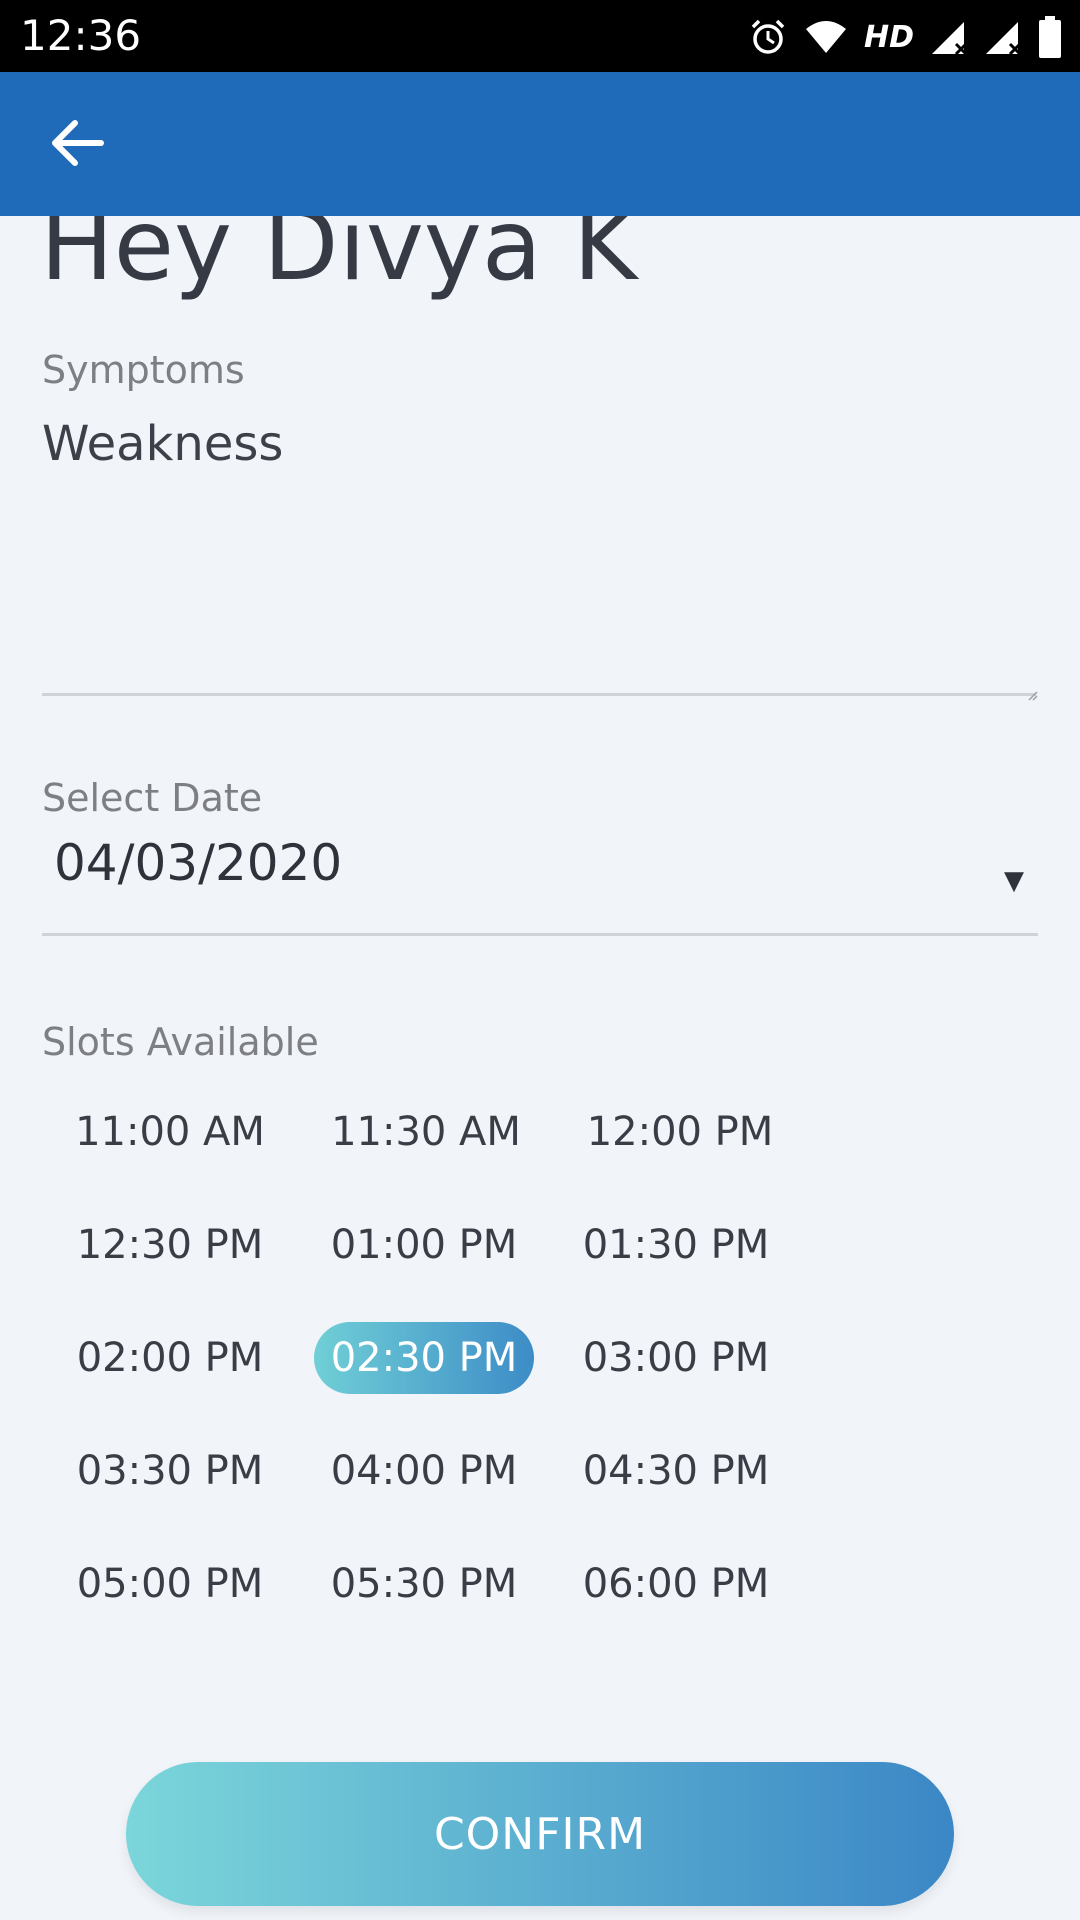  Describe the element at coordinates (540, 881) in the screenshot. I see `date-select: 04/03/2020 ▼` at that location.